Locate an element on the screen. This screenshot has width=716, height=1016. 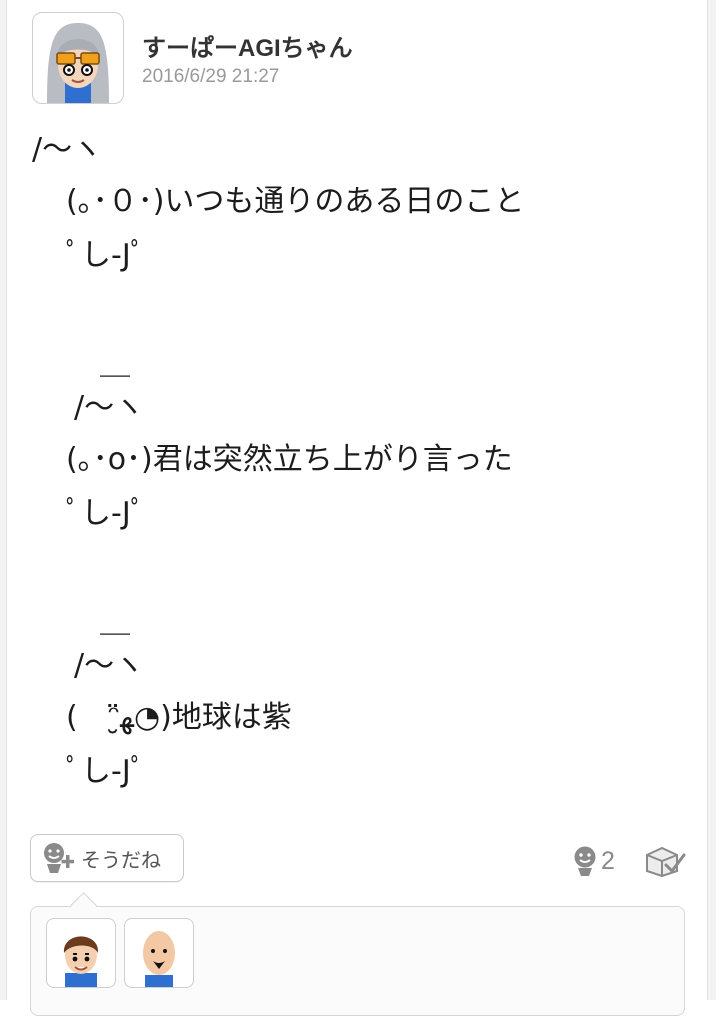
yeah-add-icon is located at coordinates (59, 858).